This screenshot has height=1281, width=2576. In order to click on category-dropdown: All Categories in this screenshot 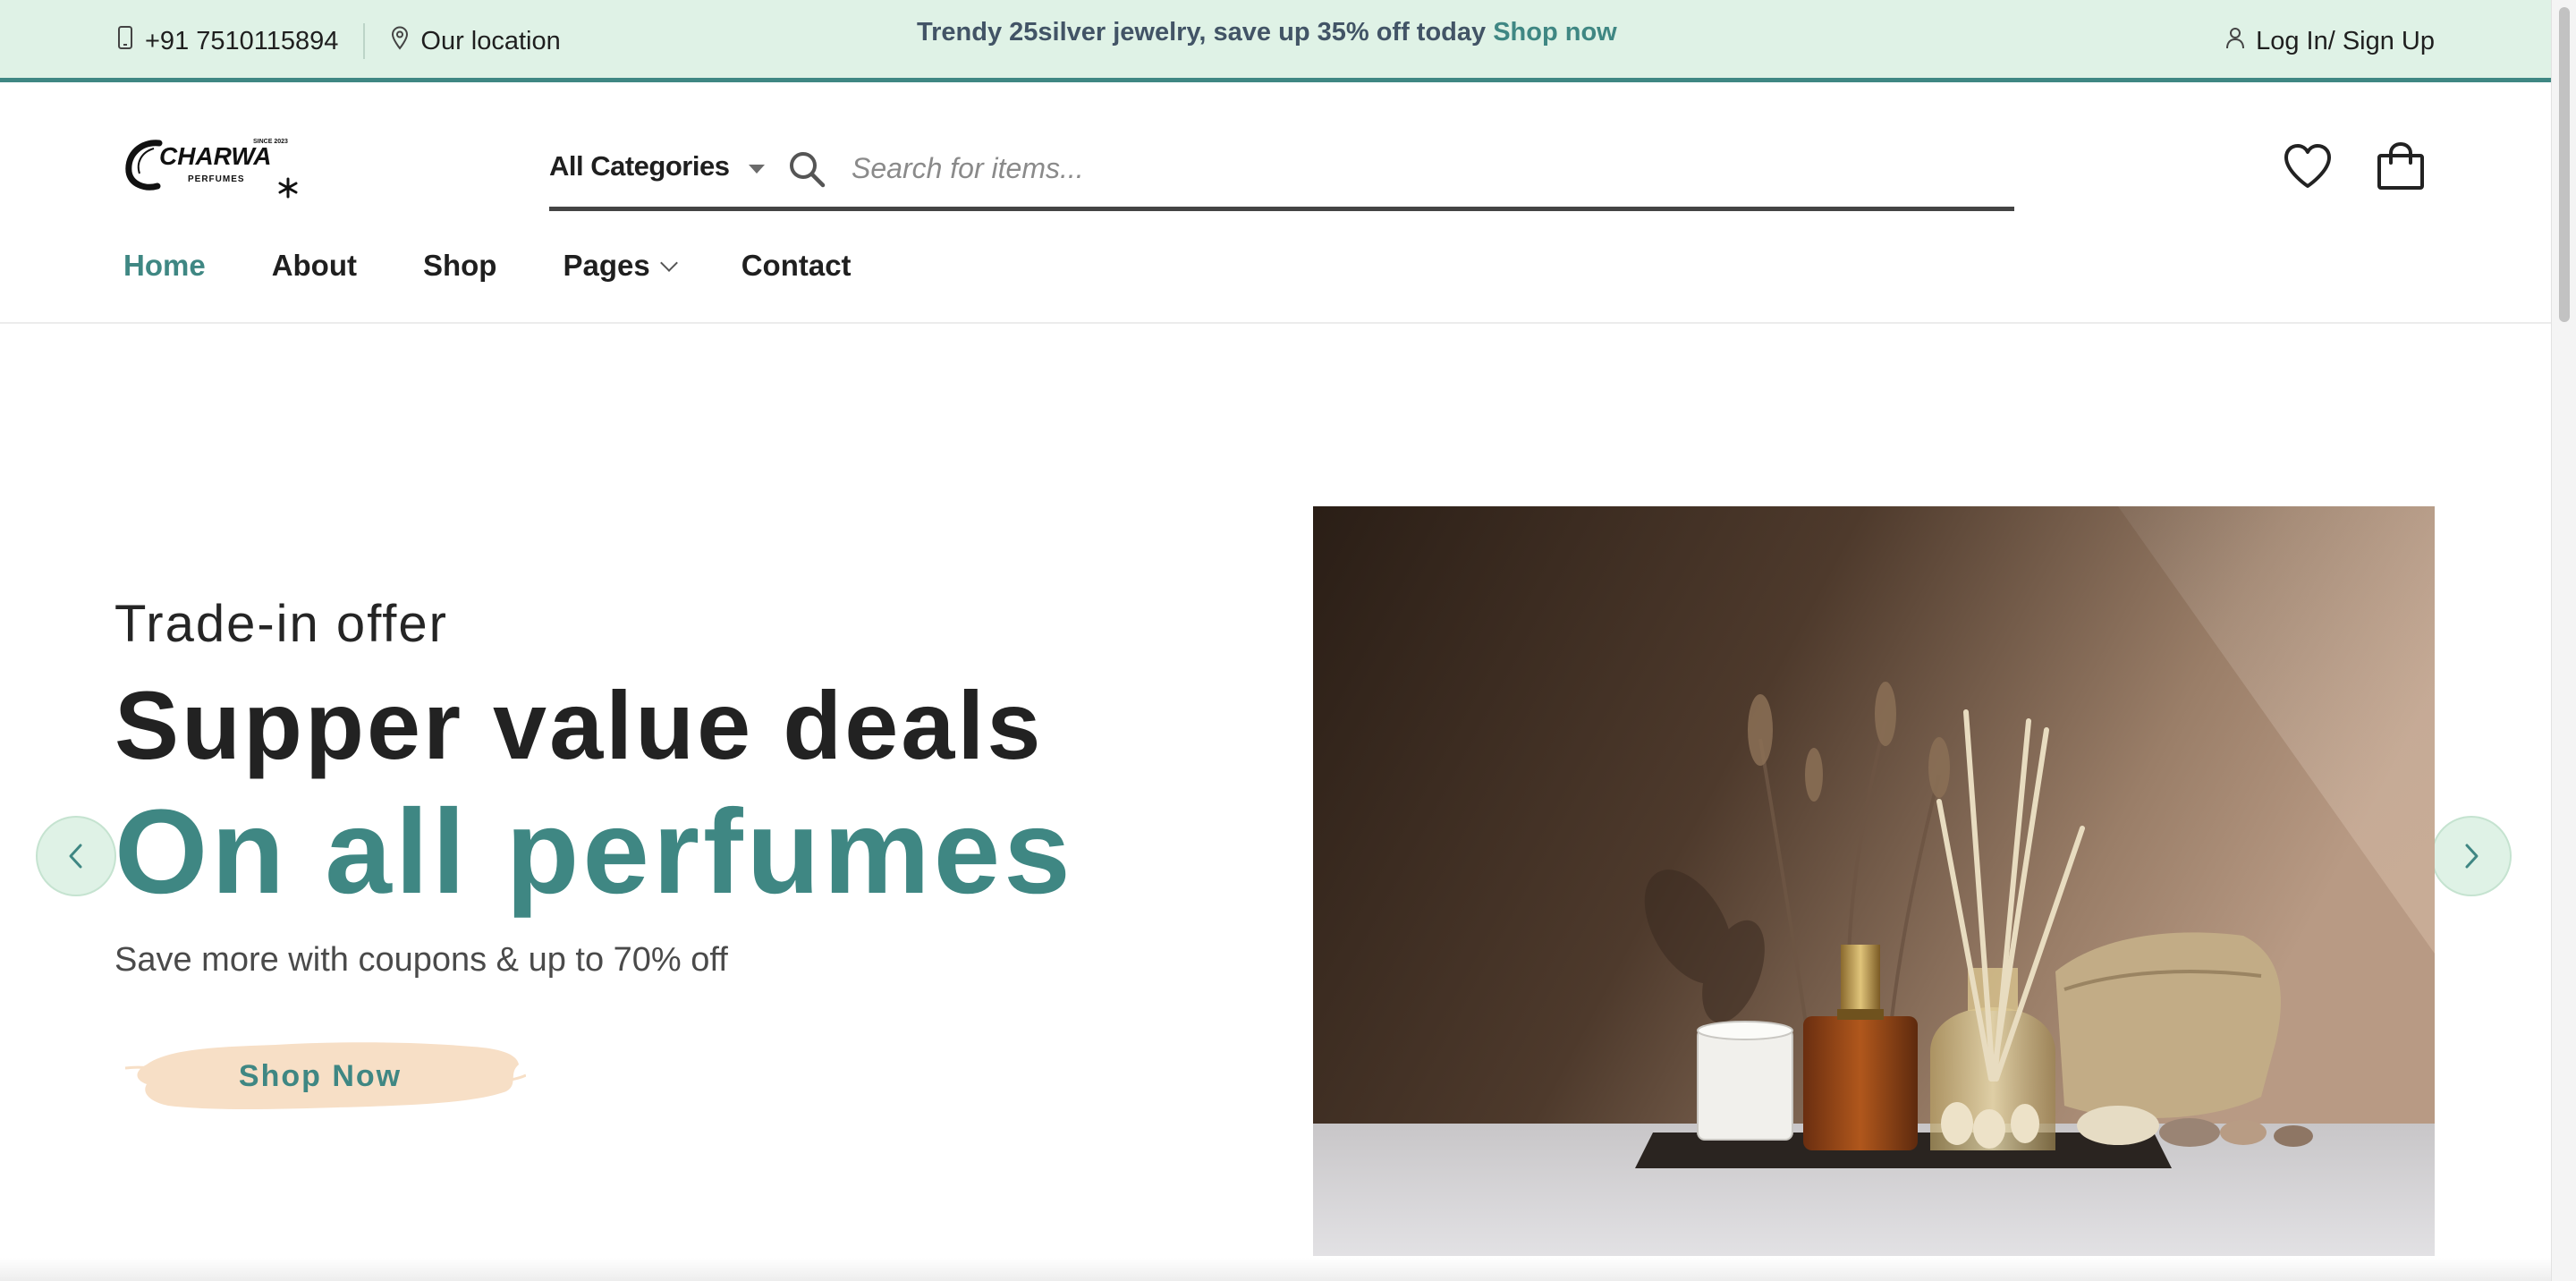, I will do `click(657, 166)`.